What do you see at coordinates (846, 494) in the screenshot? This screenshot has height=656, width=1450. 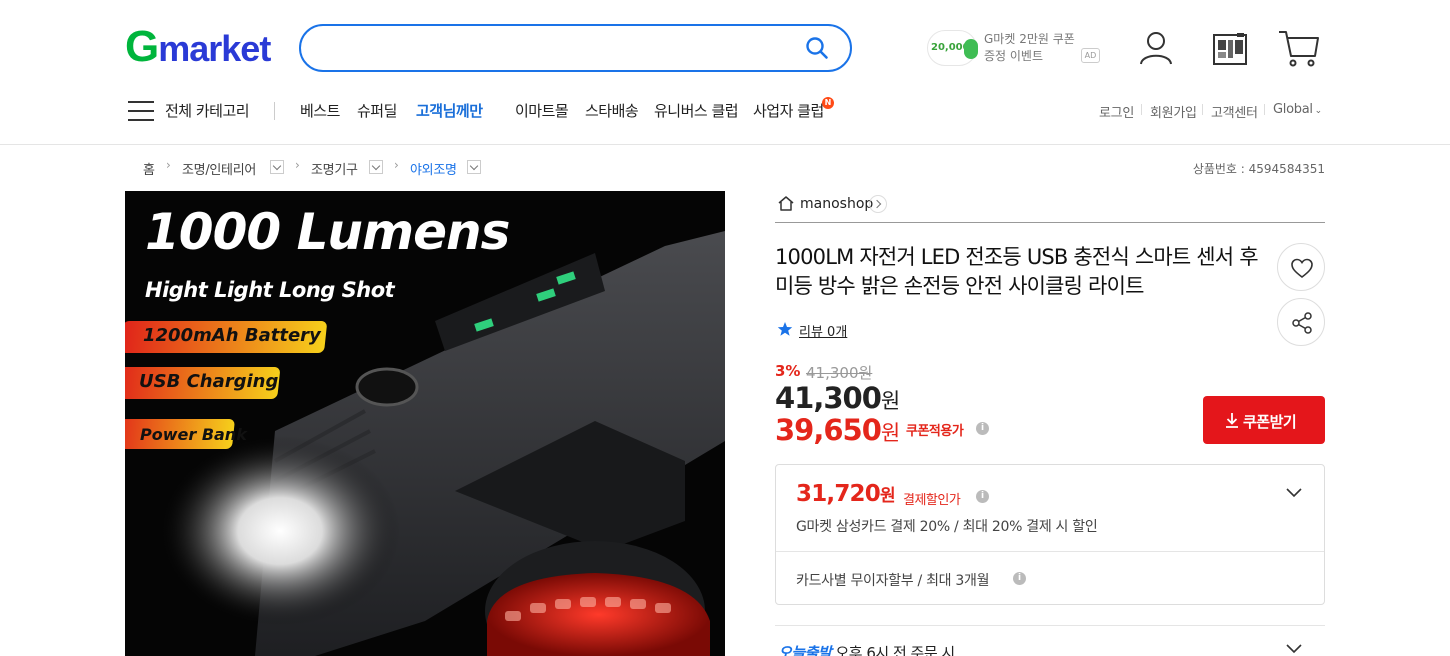 I see `payment-discount-price: 31,720원` at bounding box center [846, 494].